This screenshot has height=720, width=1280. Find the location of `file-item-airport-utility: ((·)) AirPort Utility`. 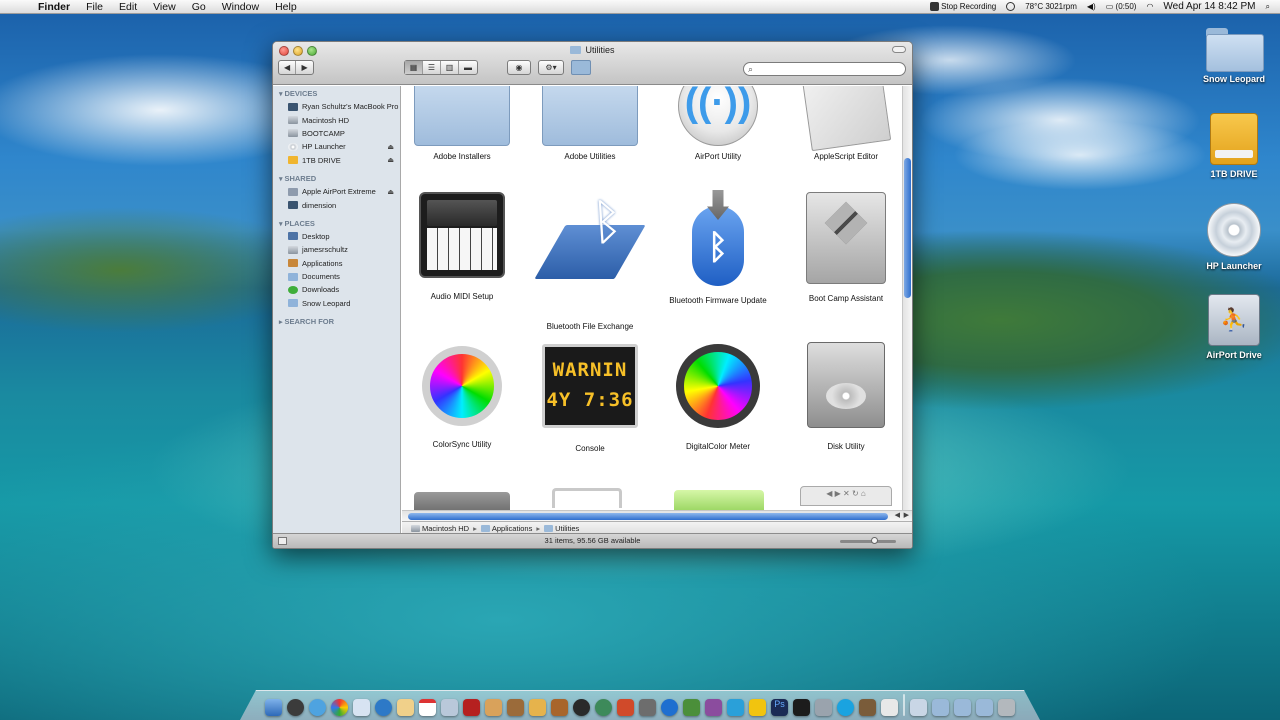

file-item-airport-utility: ((·)) AirPort Utility is located at coordinates (718, 123).